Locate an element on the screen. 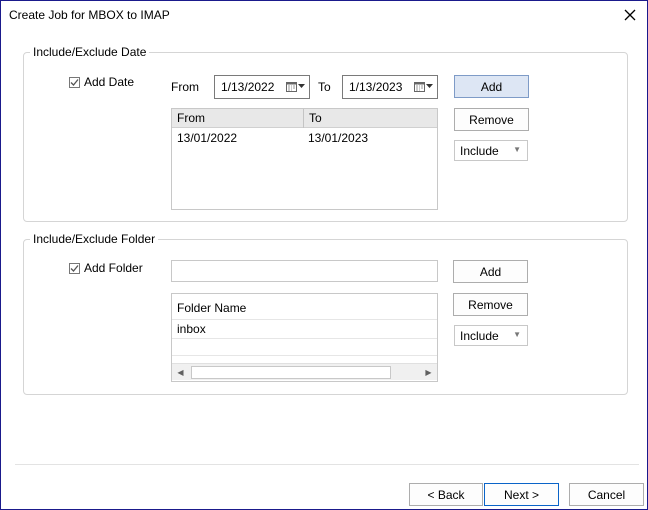  footer-divider is located at coordinates (327, 464).